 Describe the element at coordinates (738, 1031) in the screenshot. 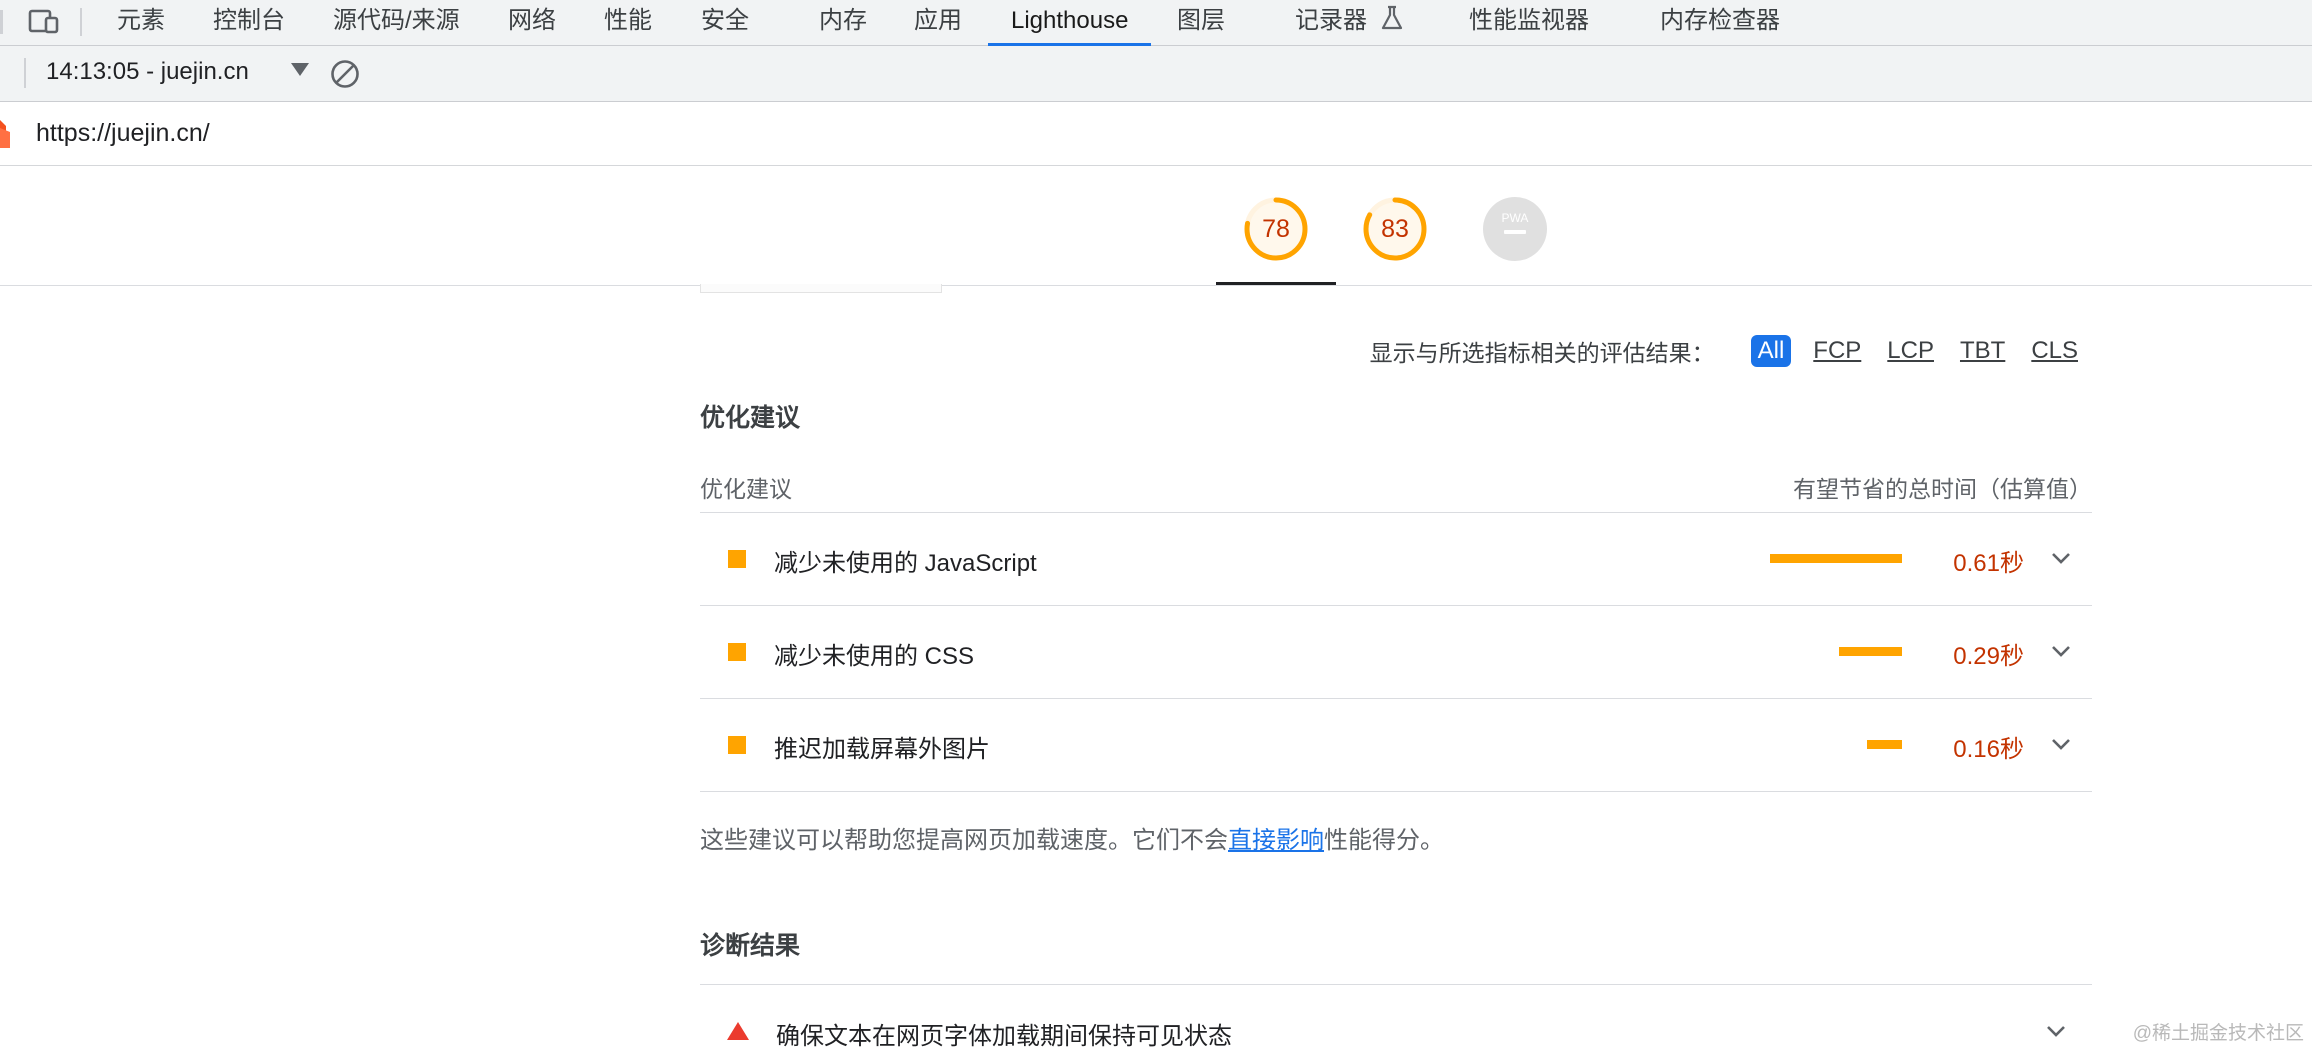

I see `warning-triangle-icon` at that location.